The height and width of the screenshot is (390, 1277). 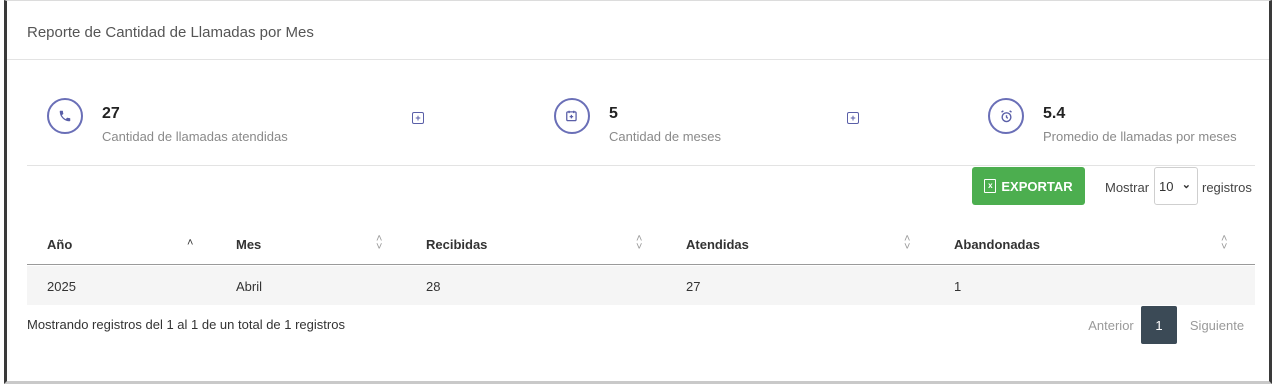 What do you see at coordinates (641, 264) in the screenshot?
I see `table-header-border` at bounding box center [641, 264].